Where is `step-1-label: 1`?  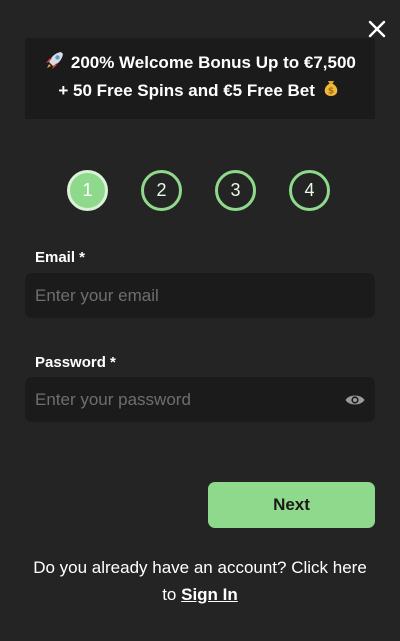
step-1-label: 1 is located at coordinates (87, 190).